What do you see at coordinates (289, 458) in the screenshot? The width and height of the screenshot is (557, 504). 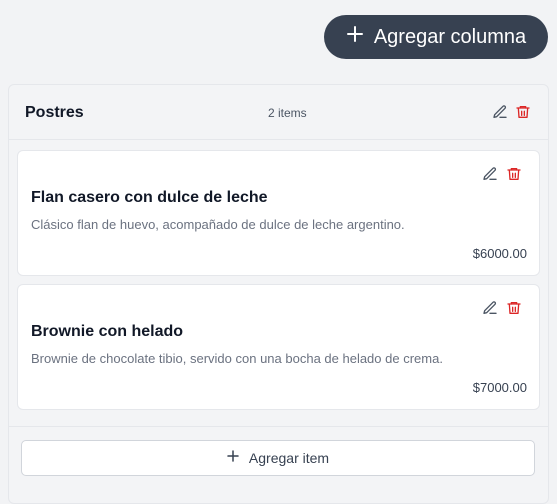 I see `add-item-label: Agregar item` at bounding box center [289, 458].